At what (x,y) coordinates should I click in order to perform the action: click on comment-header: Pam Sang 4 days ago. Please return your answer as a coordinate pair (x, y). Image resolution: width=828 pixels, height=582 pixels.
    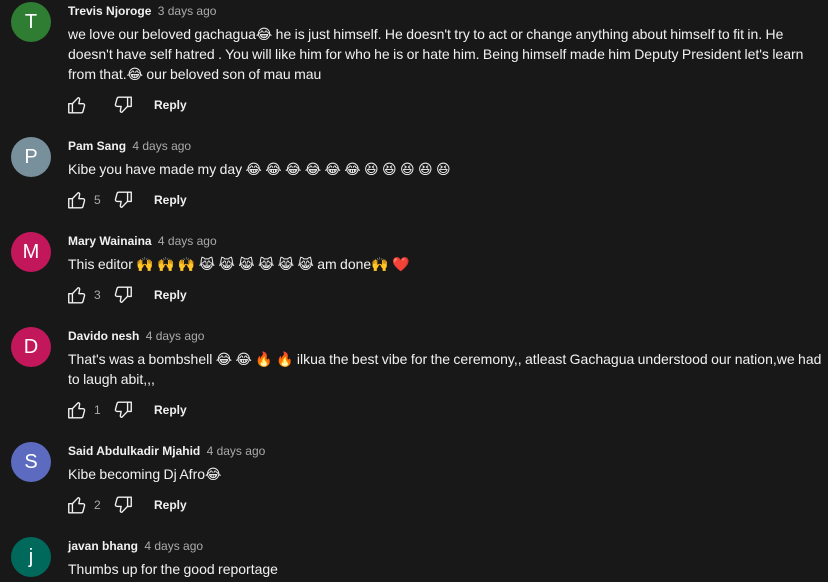
    Looking at the image, I should click on (129, 146).